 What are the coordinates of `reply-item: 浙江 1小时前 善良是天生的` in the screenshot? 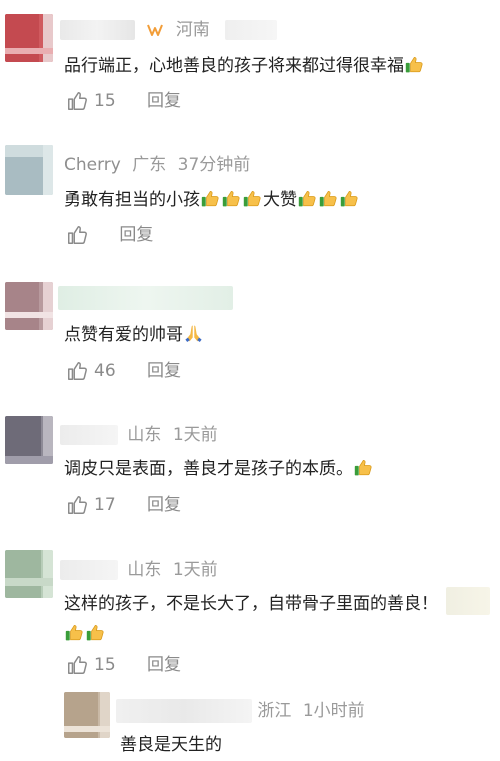 It's located at (250, 723).